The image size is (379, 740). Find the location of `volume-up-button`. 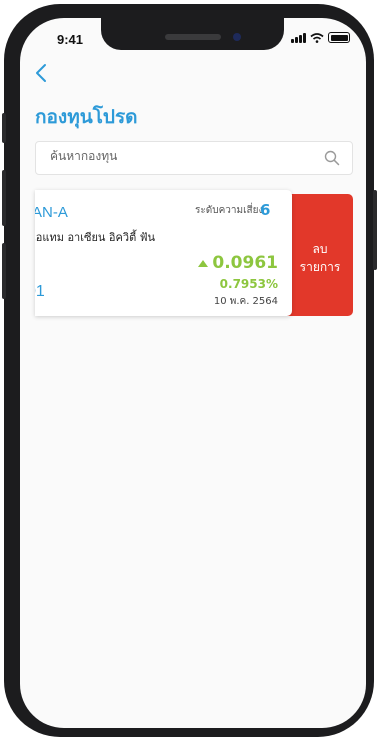

volume-up-button is located at coordinates (4, 198).